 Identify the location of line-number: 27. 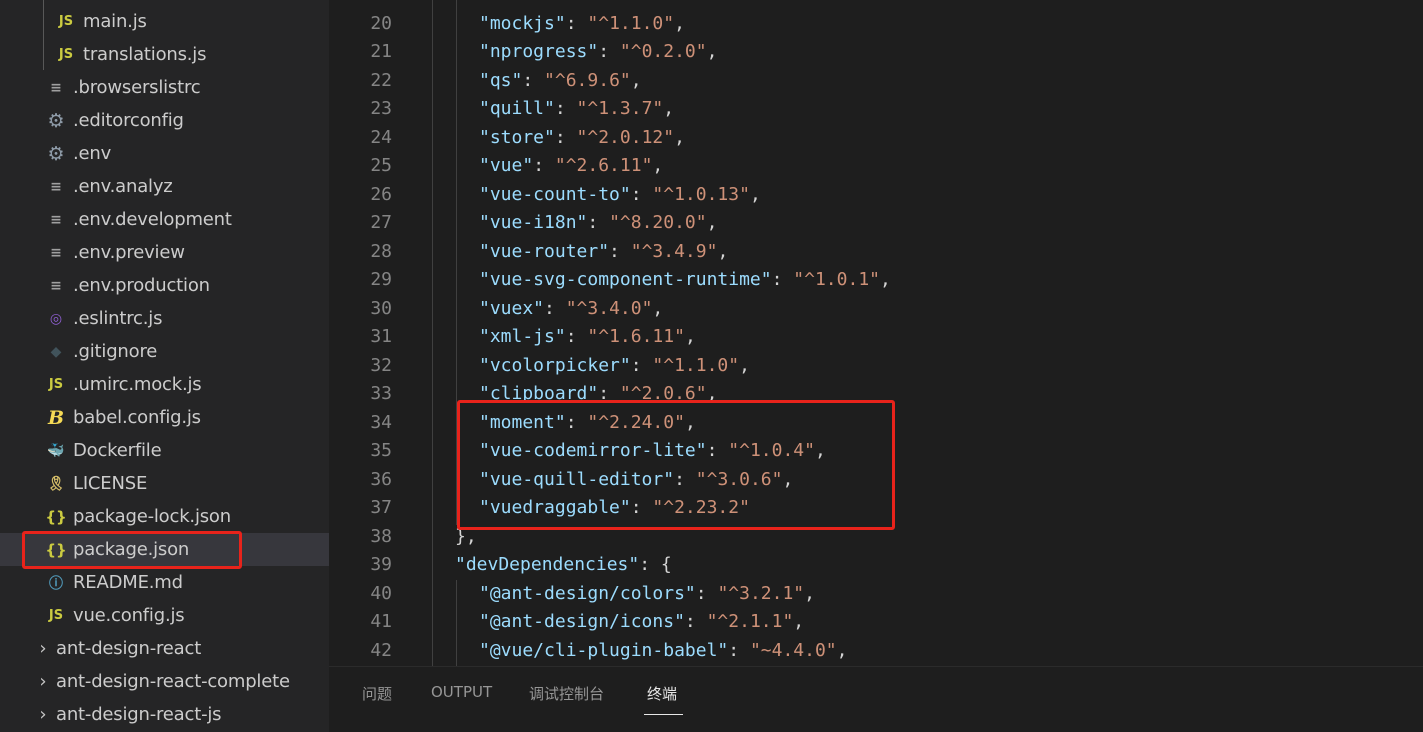
(381, 223).